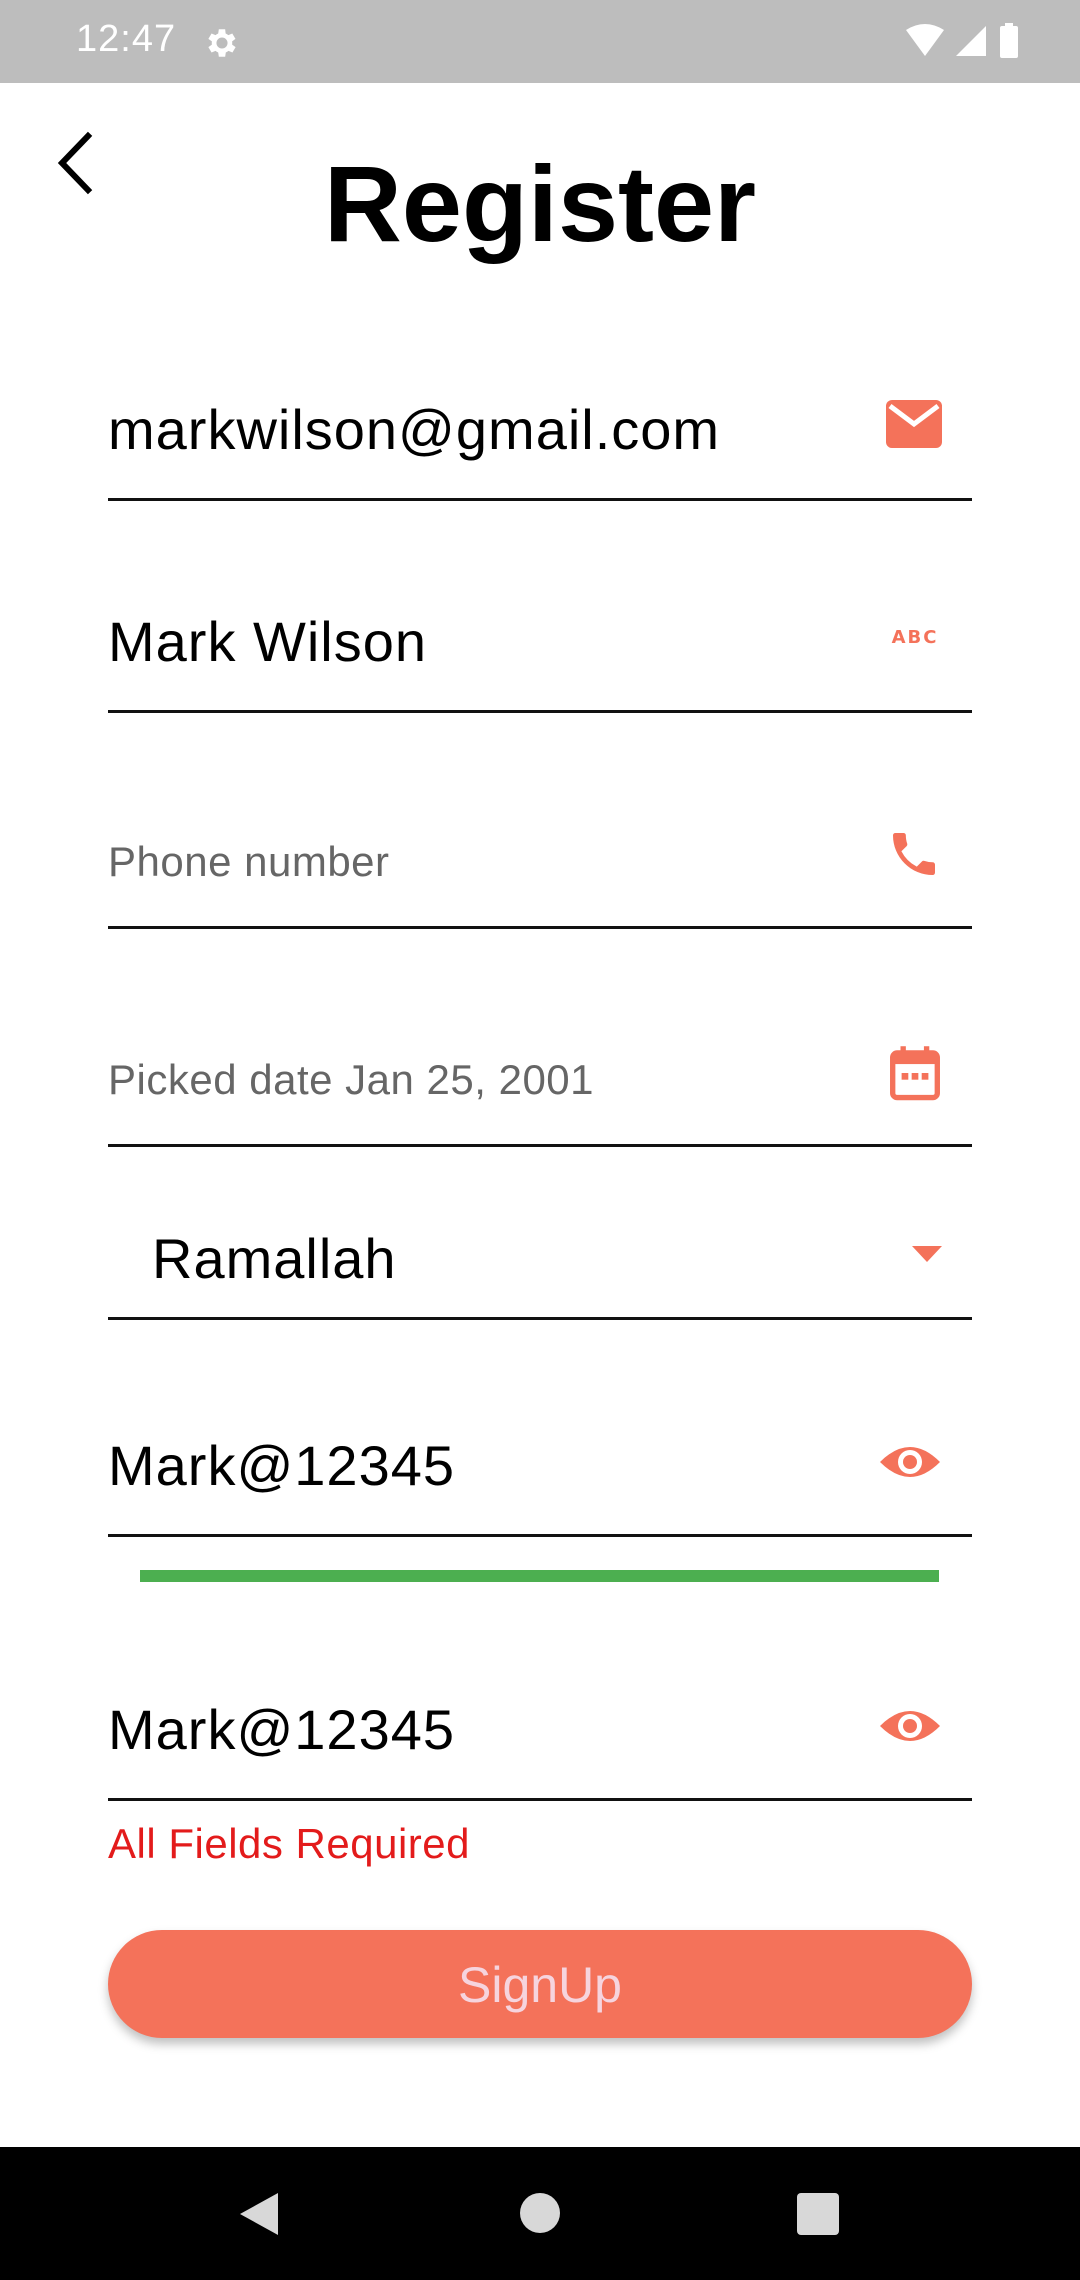 This screenshot has height=2280, width=1080. I want to click on password-field: Mark@12345, so click(540, 1466).